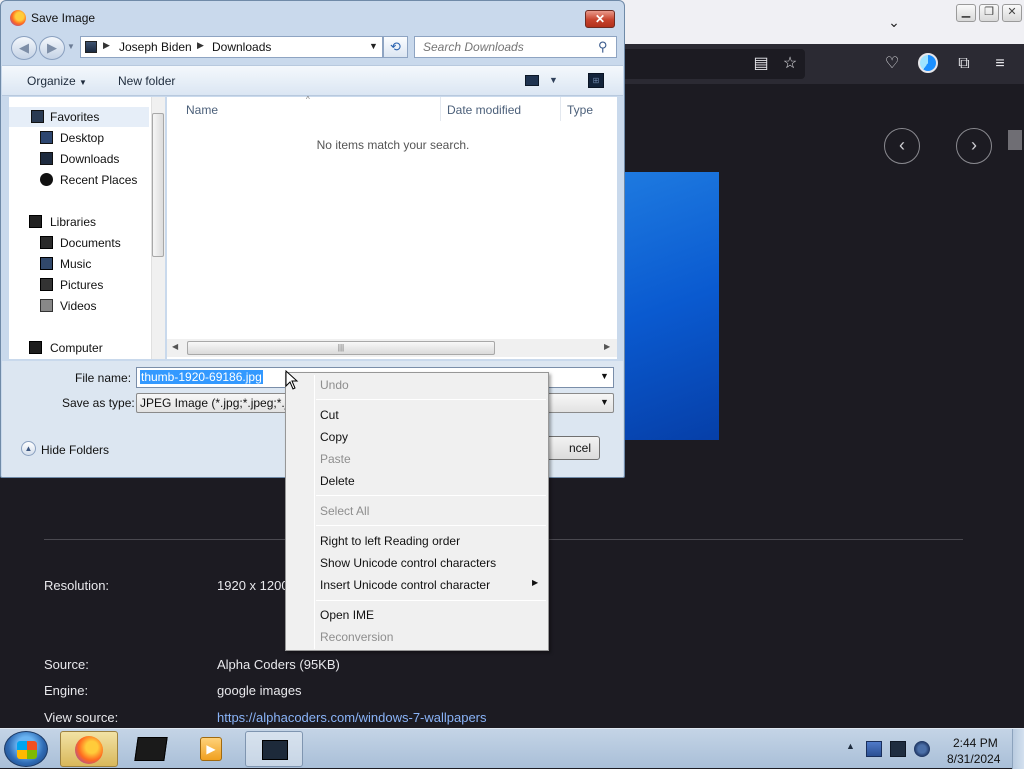 The height and width of the screenshot is (769, 1024). What do you see at coordinates (894, 22) in the screenshot?
I see `chevron-down-icon: ⌄` at bounding box center [894, 22].